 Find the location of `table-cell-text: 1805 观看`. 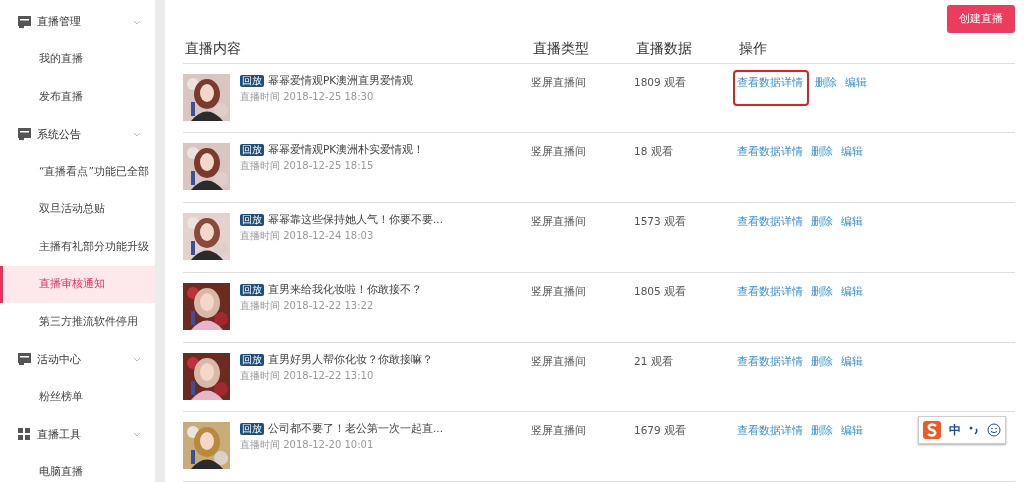

table-cell-text: 1805 观看 is located at coordinates (661, 291).